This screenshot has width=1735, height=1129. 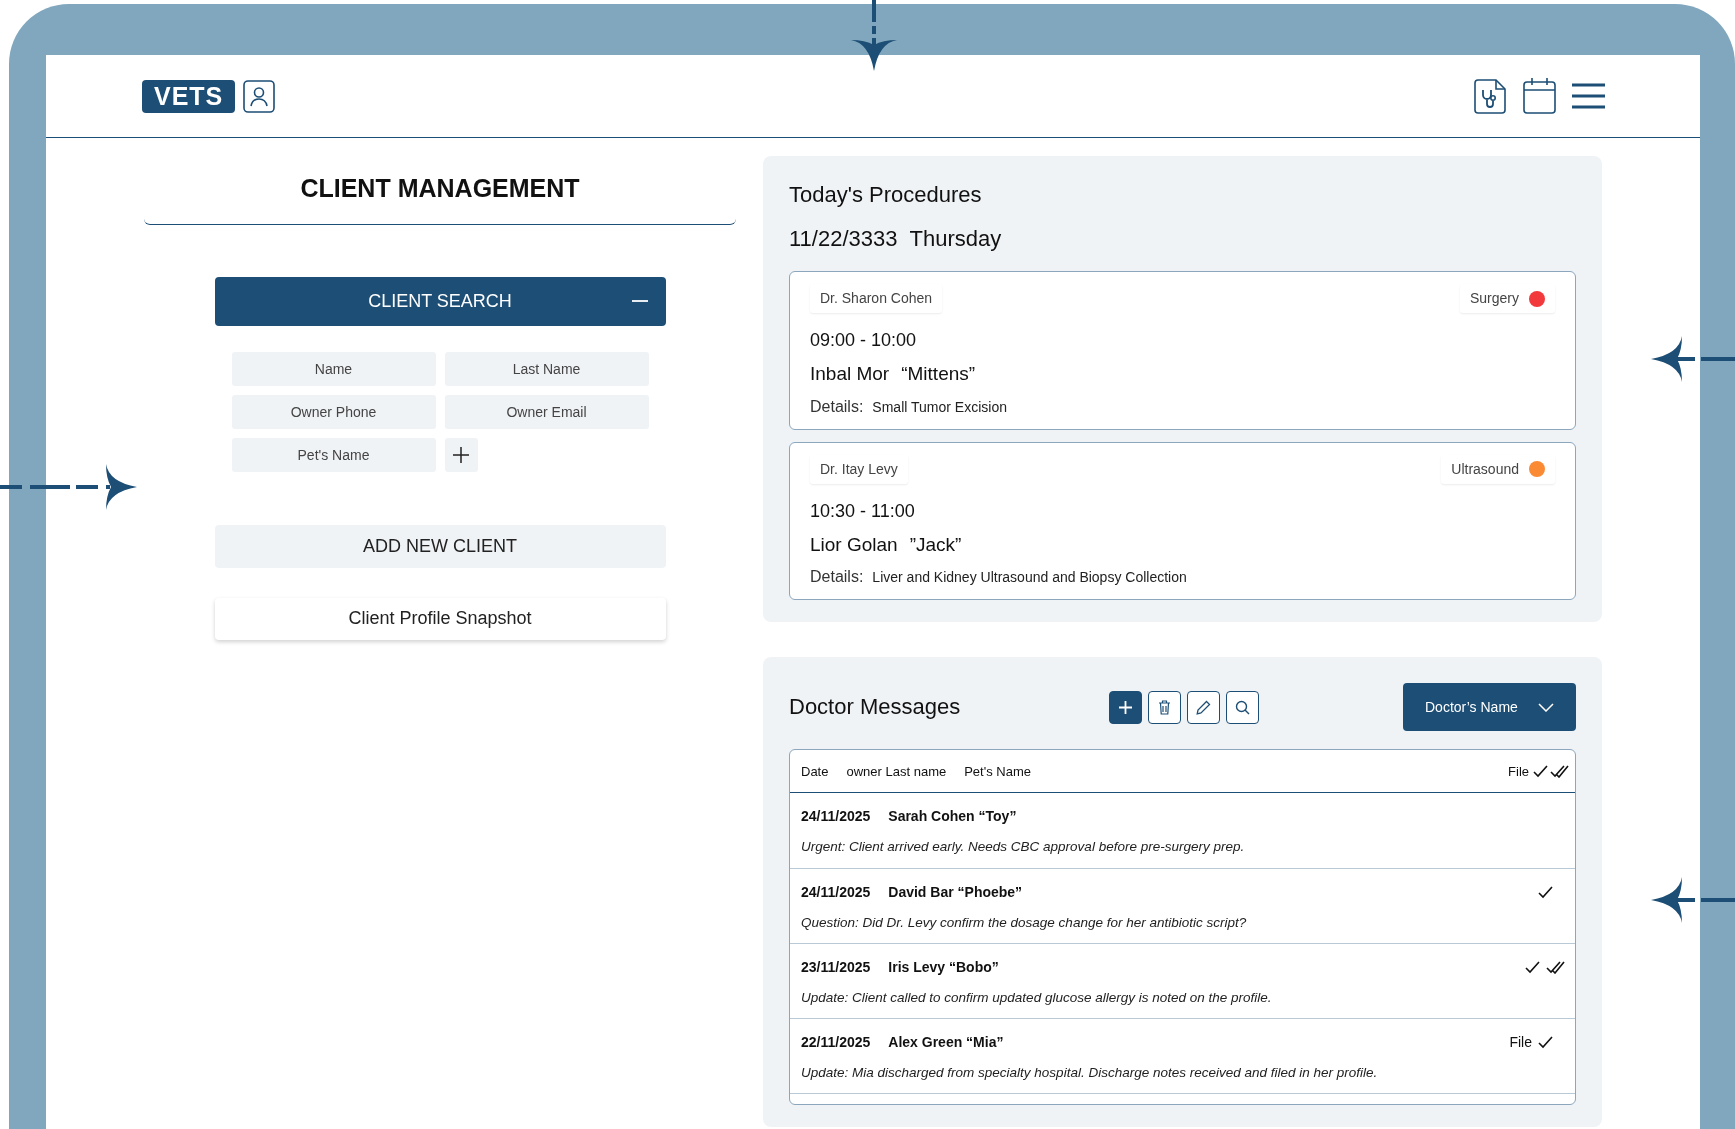 I want to click on client-search-toggle: CLIENT SEARCH, so click(x=440, y=301).